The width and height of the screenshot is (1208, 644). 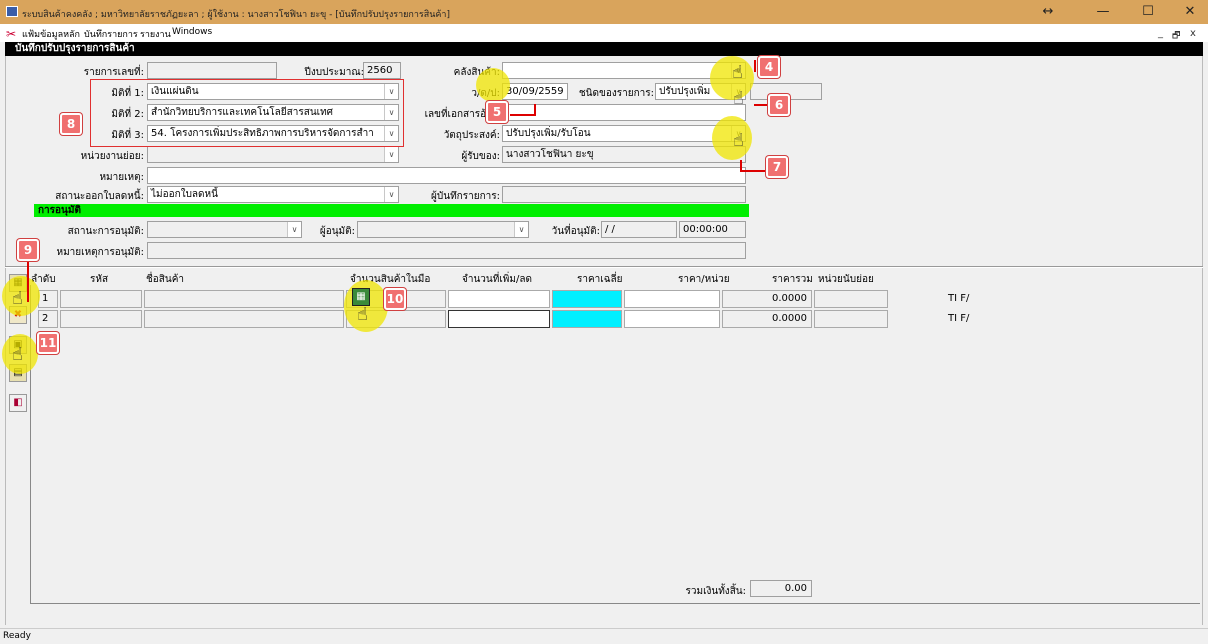 I want to click on purpose-label: วัตถุประสงค์:, so click(x=471, y=135).